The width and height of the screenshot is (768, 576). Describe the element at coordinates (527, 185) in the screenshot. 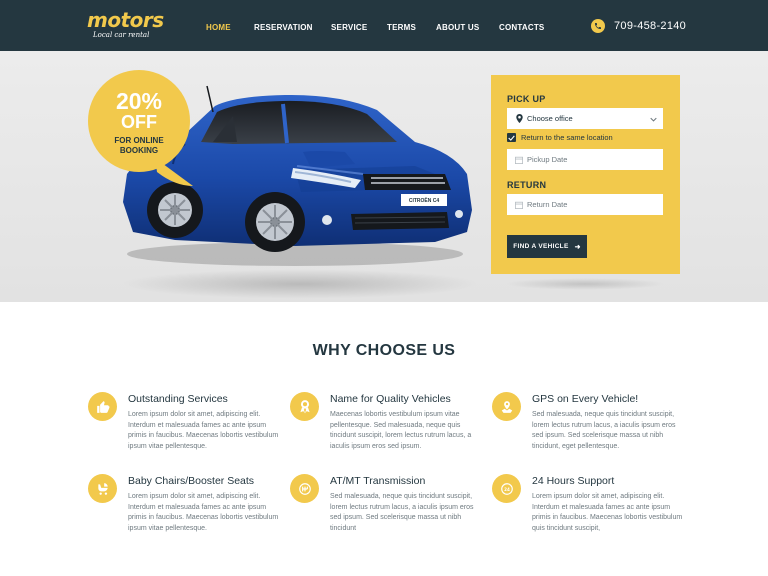

I see `return-label: RETURN` at that location.